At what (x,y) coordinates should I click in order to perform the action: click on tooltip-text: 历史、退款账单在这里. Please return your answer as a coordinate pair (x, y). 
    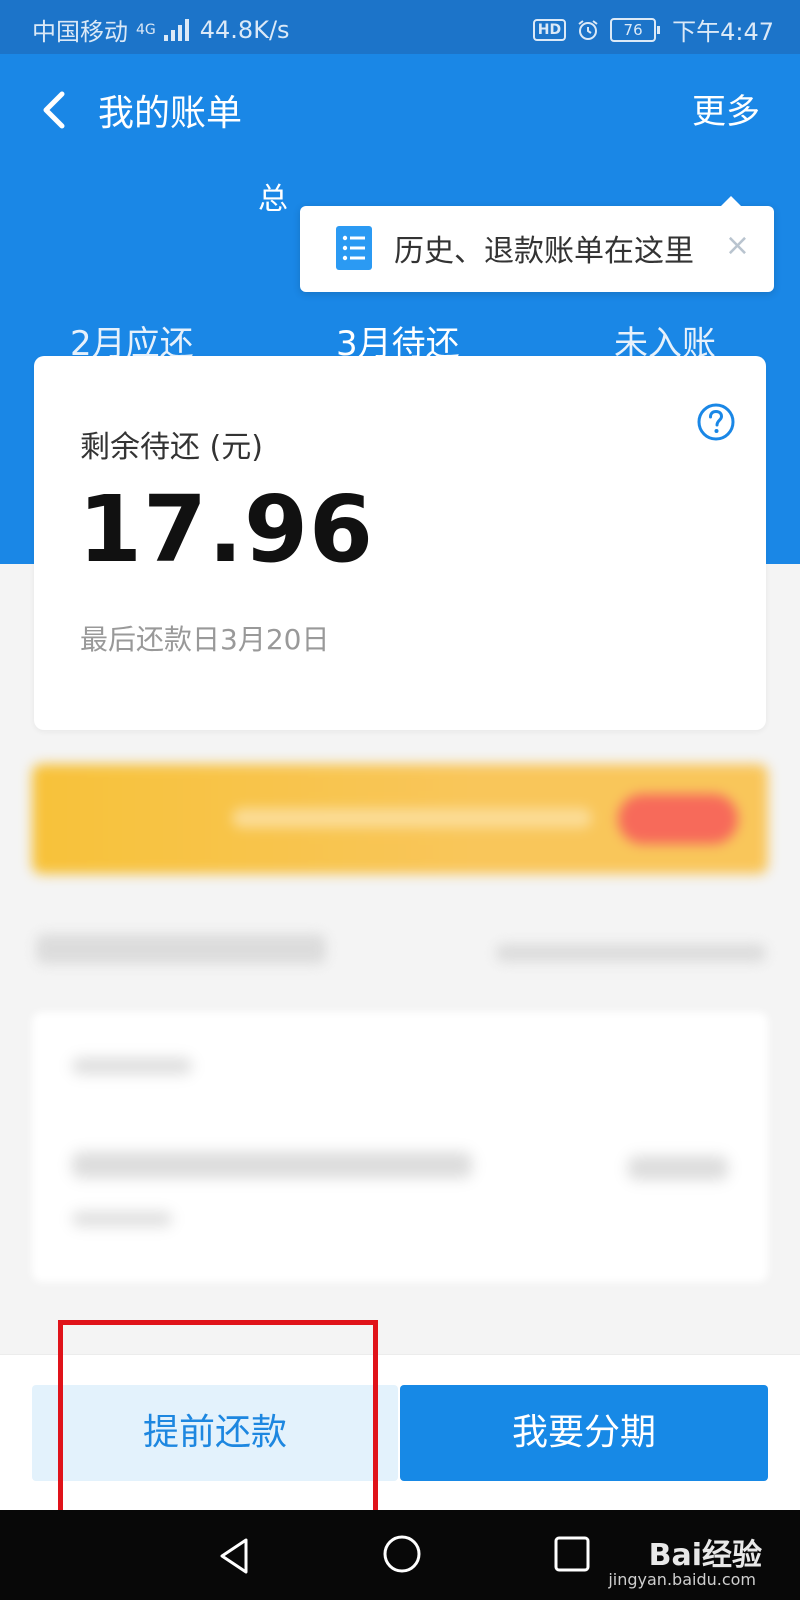
    Looking at the image, I should click on (544, 251).